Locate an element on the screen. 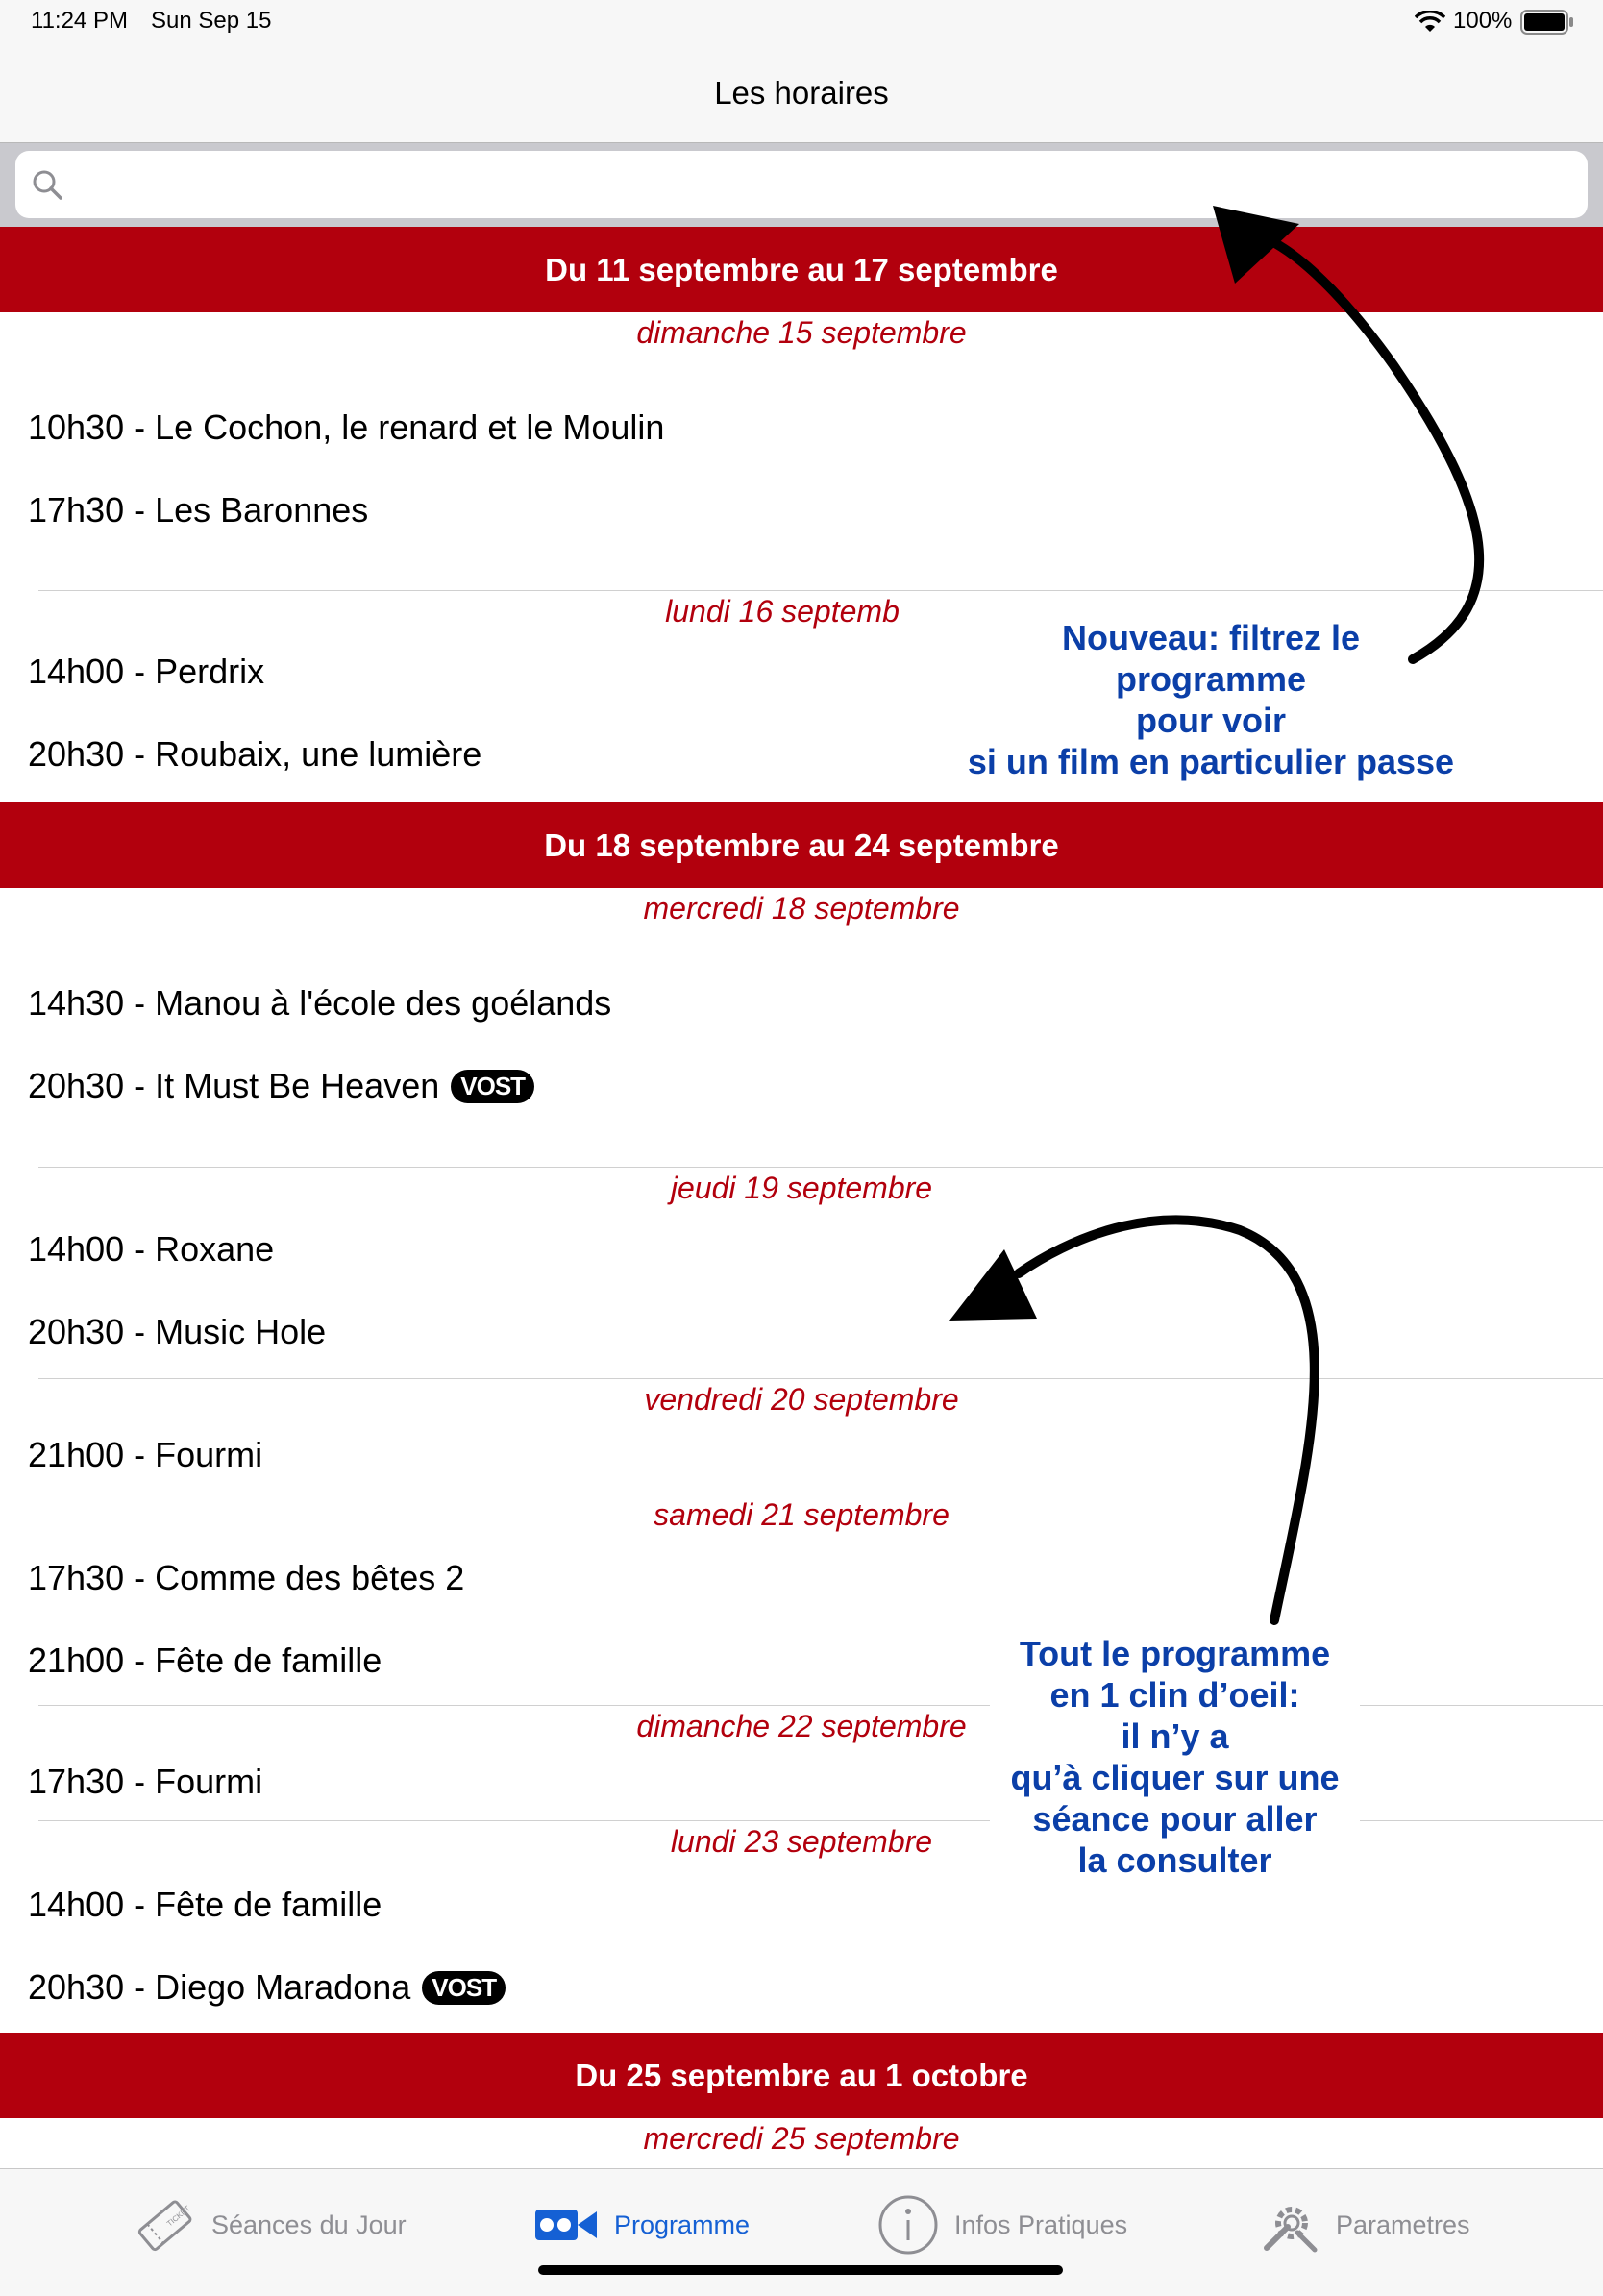 The image size is (1603, 2296). annotation-line: en 1 clin d’oeil: is located at coordinates (1174, 1695).